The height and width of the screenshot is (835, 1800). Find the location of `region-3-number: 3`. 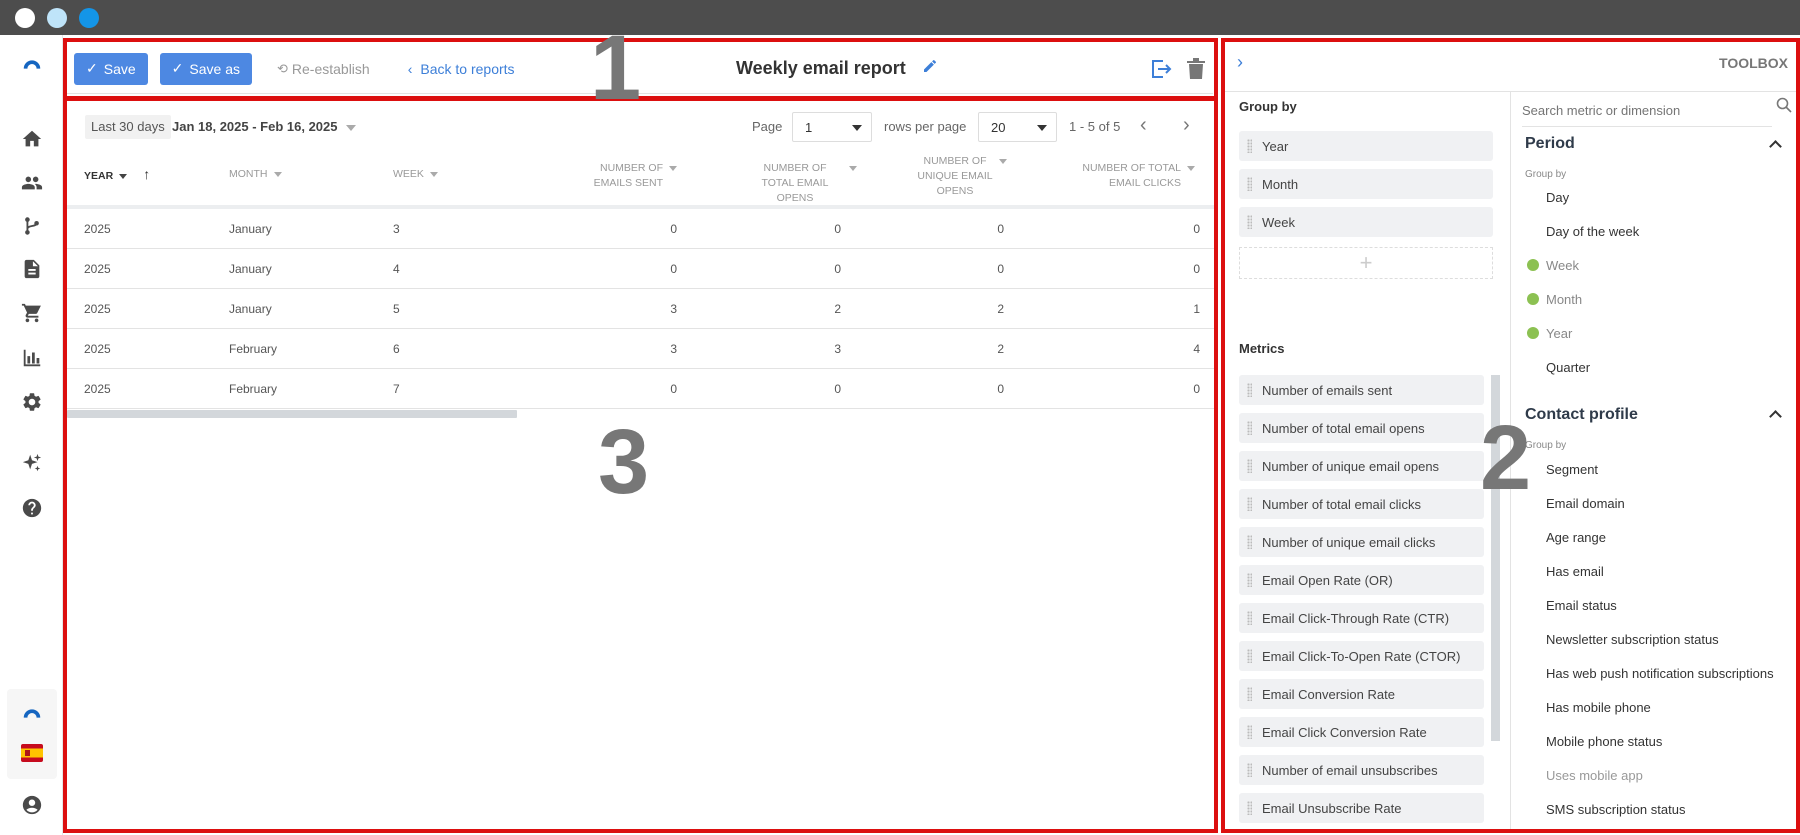

region-3-number: 3 is located at coordinates (624, 462).